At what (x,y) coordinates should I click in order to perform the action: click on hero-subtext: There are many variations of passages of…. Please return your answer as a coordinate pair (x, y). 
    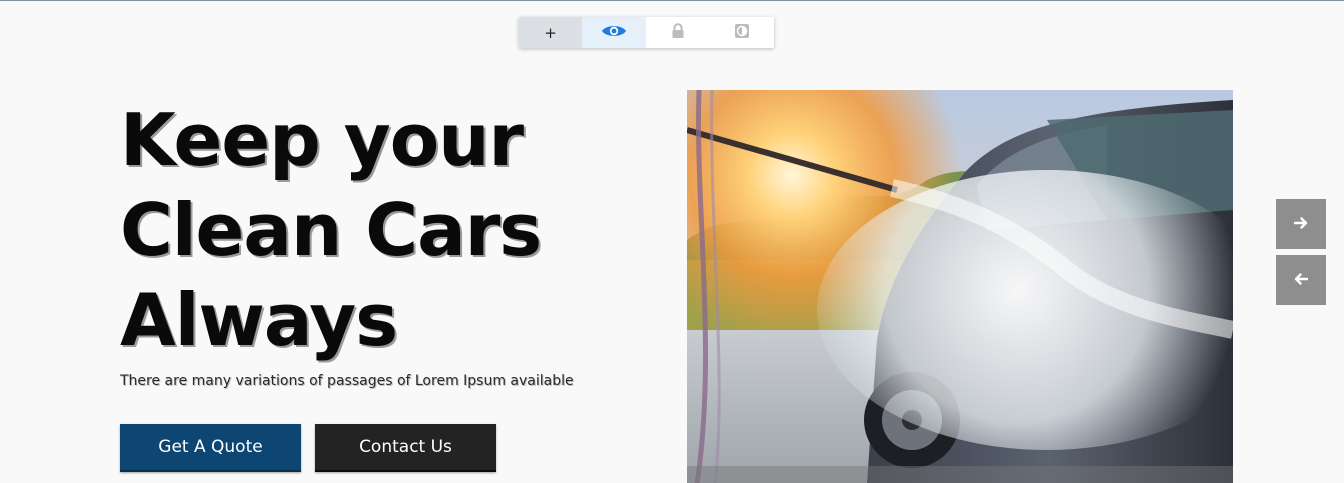
    Looking at the image, I should click on (347, 381).